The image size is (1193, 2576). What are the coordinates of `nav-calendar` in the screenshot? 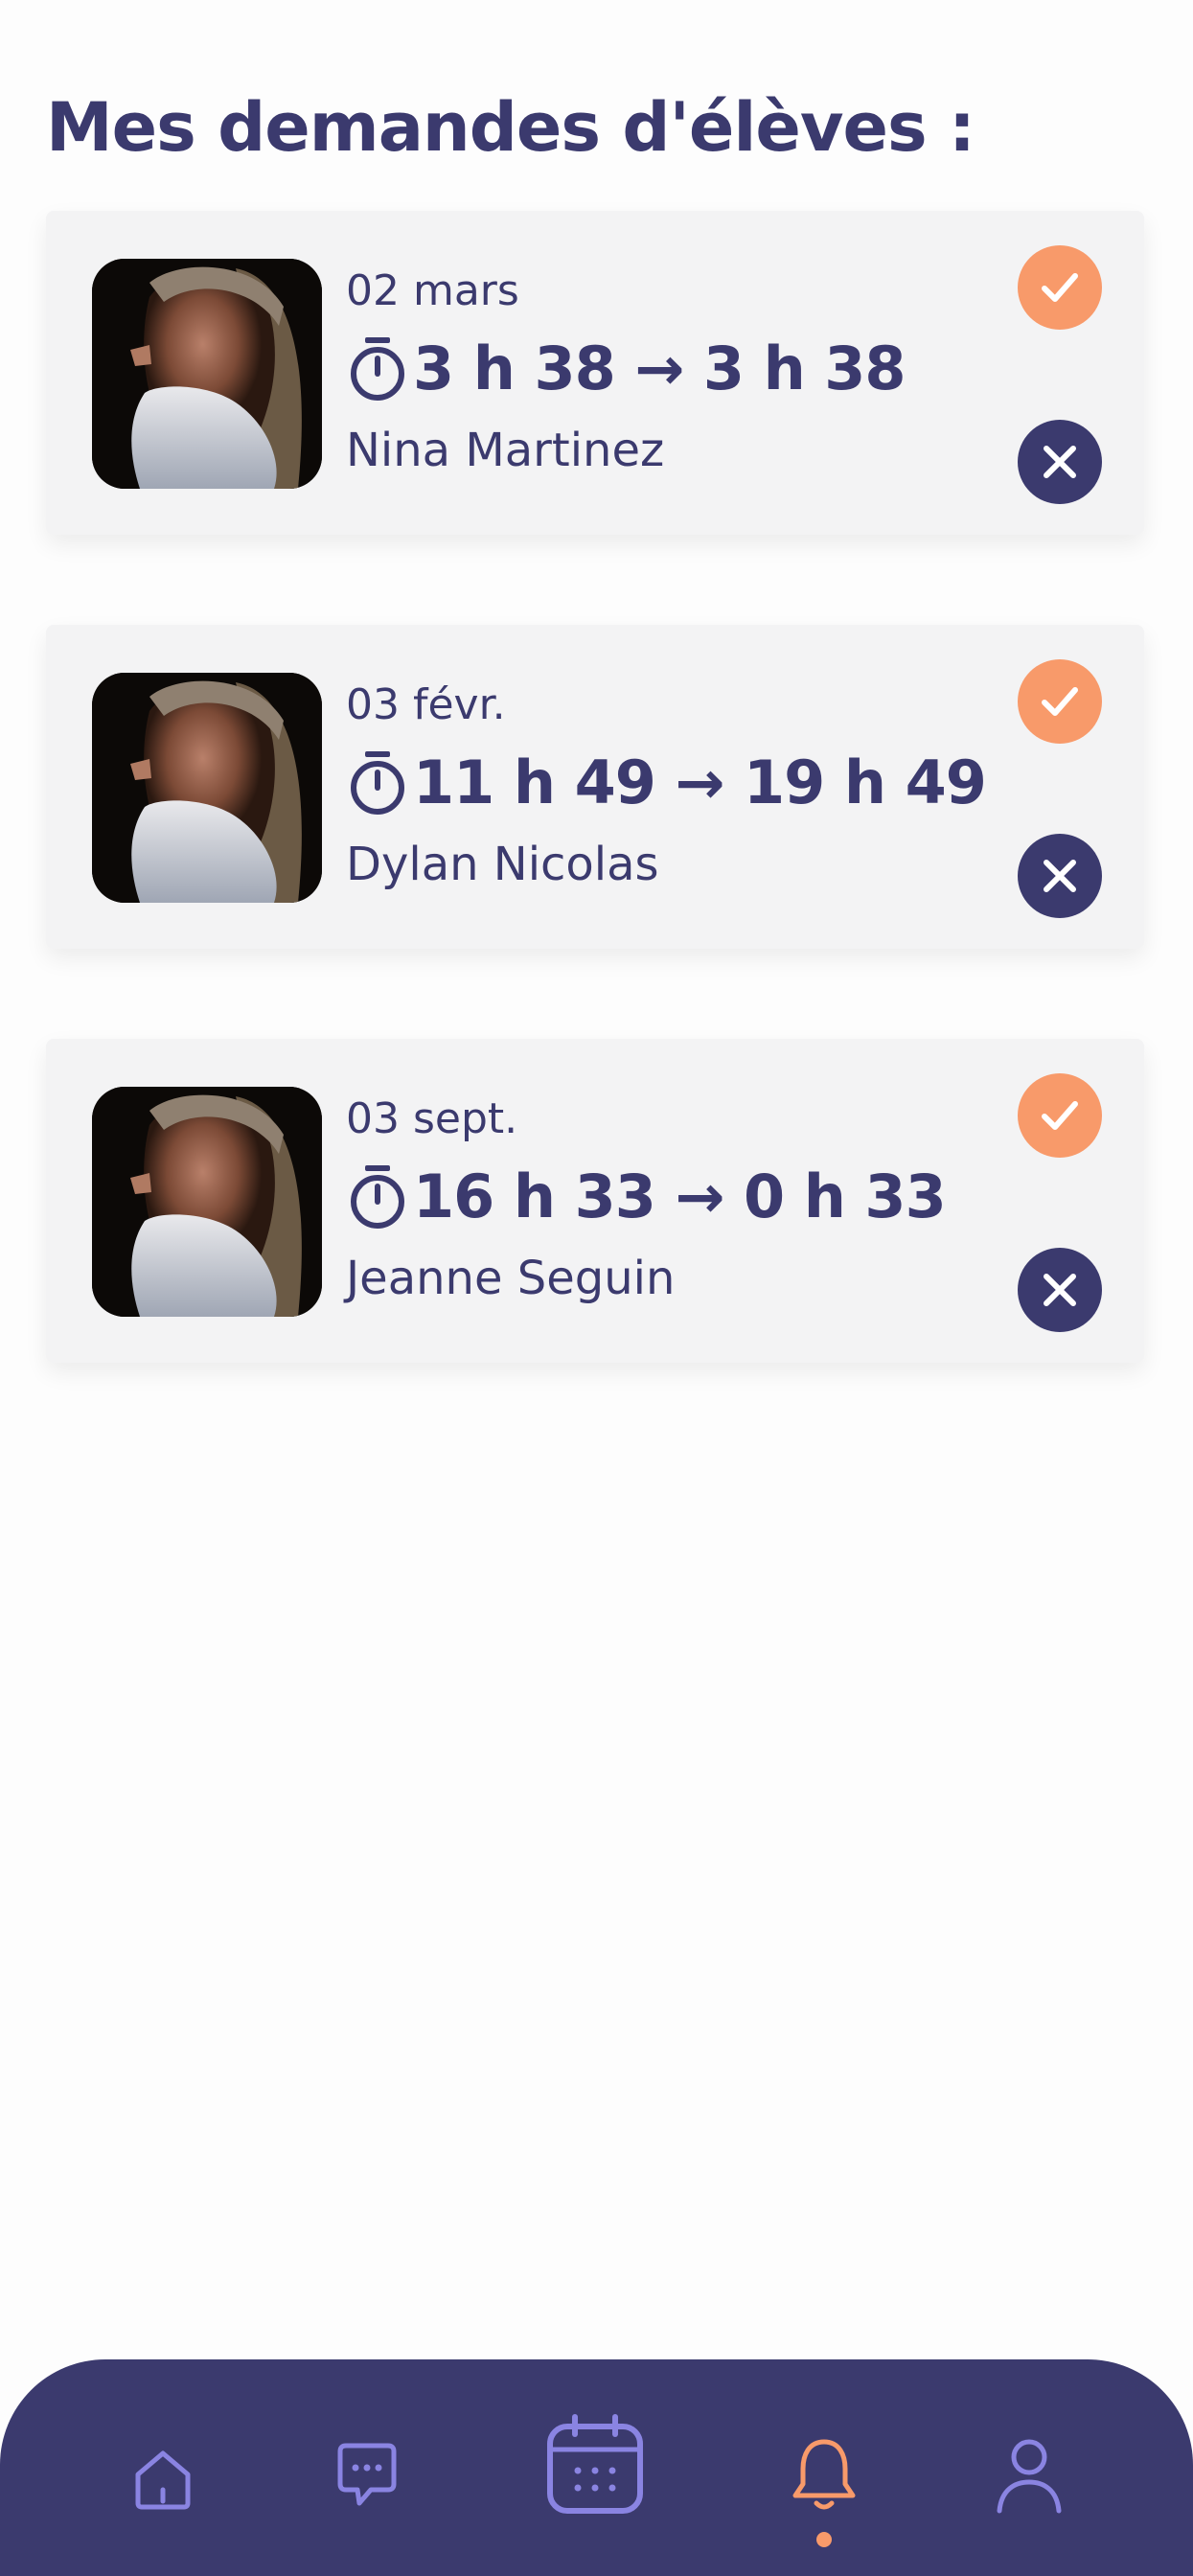 It's located at (595, 2464).